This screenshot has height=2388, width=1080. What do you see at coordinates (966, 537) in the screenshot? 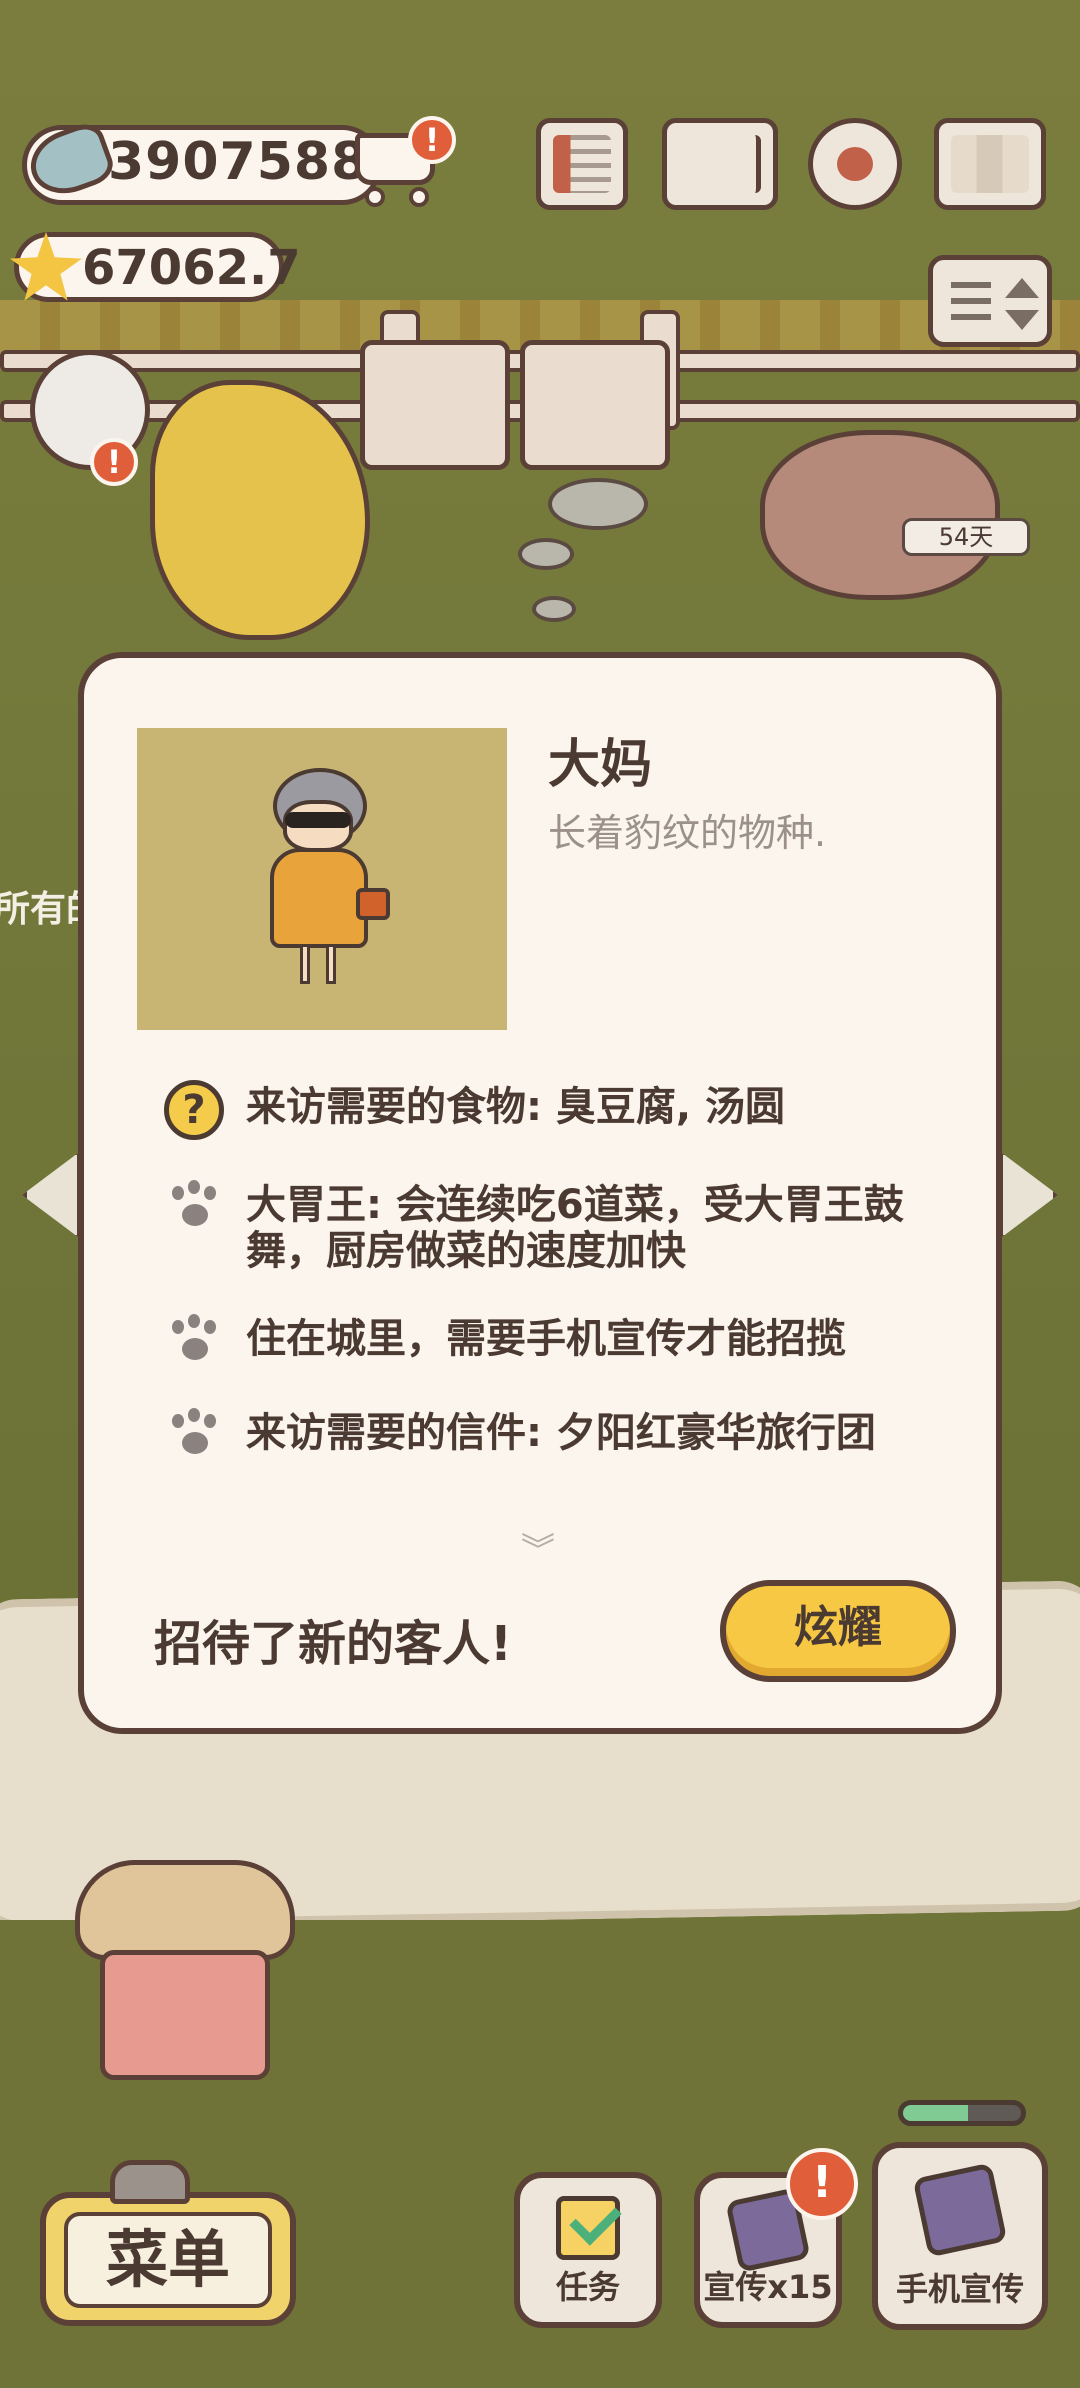
I see `days-badge: 54天` at bounding box center [966, 537].